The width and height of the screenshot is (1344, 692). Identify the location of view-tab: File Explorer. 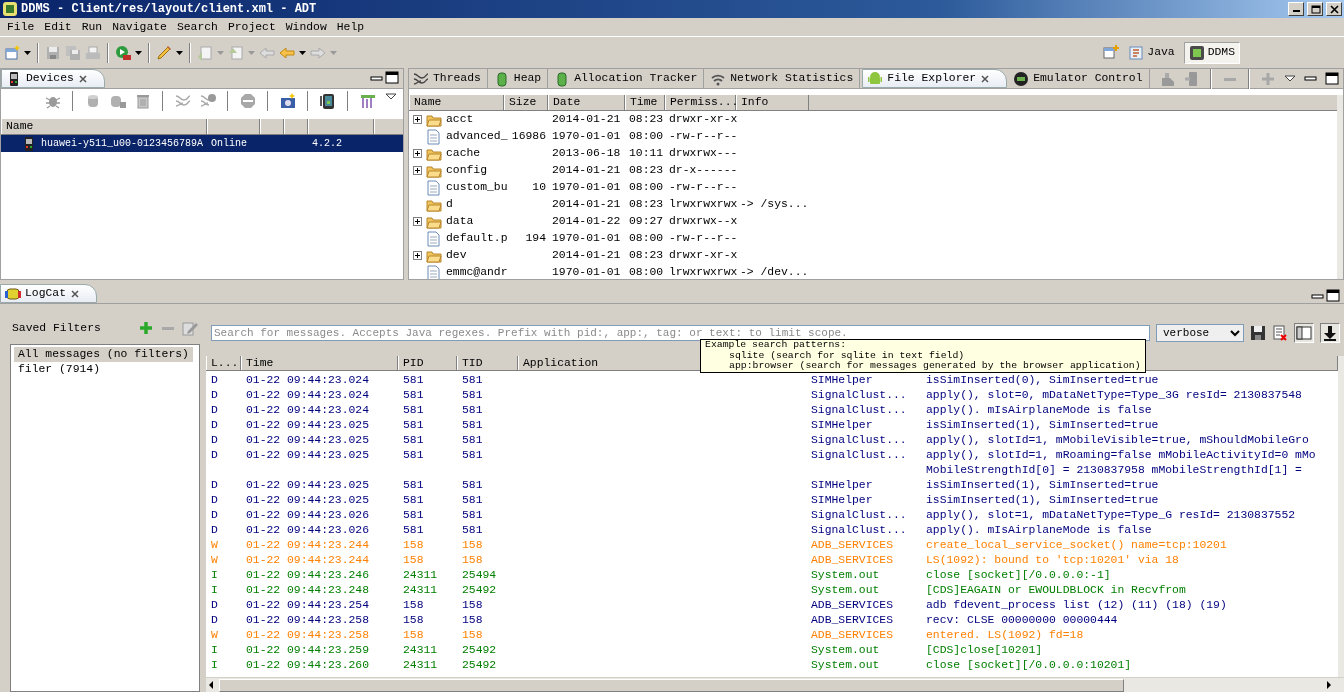
(935, 78).